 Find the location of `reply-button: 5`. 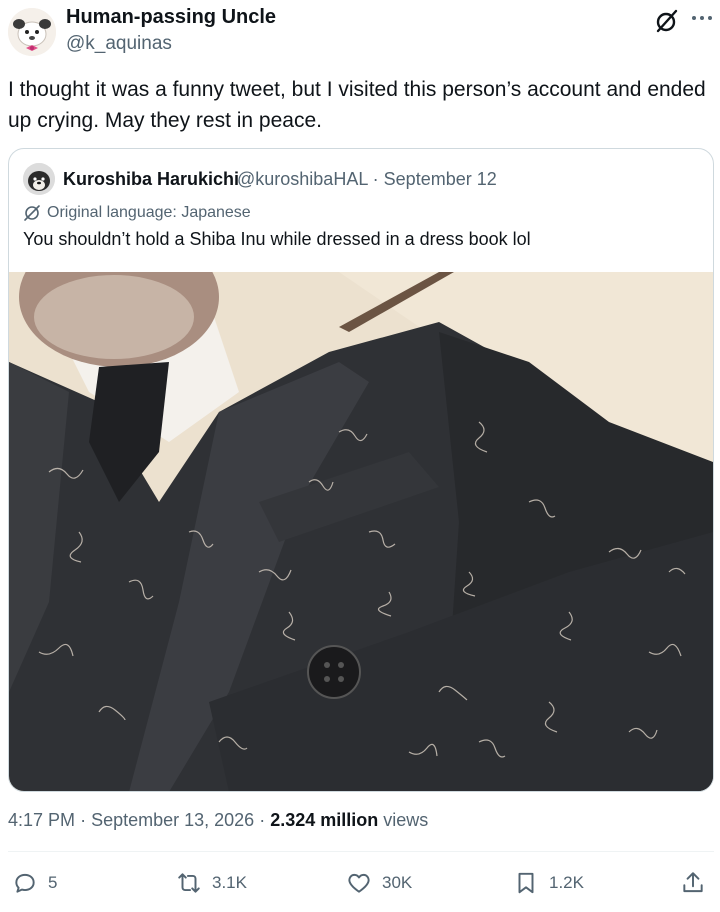

reply-button: 5 is located at coordinates (34, 883).